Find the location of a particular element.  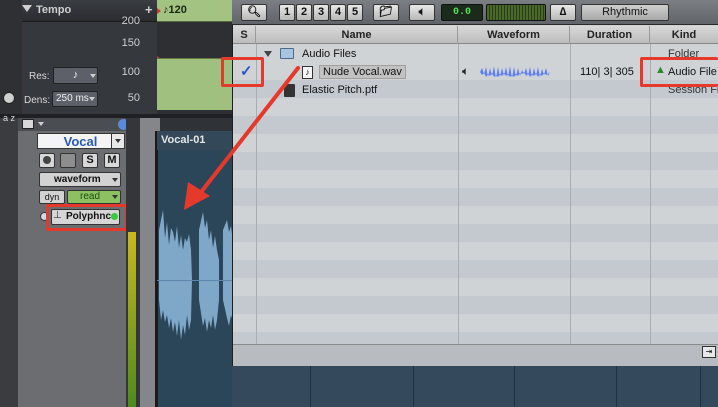

elastic-mode-selector: Rhythmic is located at coordinates (625, 12).